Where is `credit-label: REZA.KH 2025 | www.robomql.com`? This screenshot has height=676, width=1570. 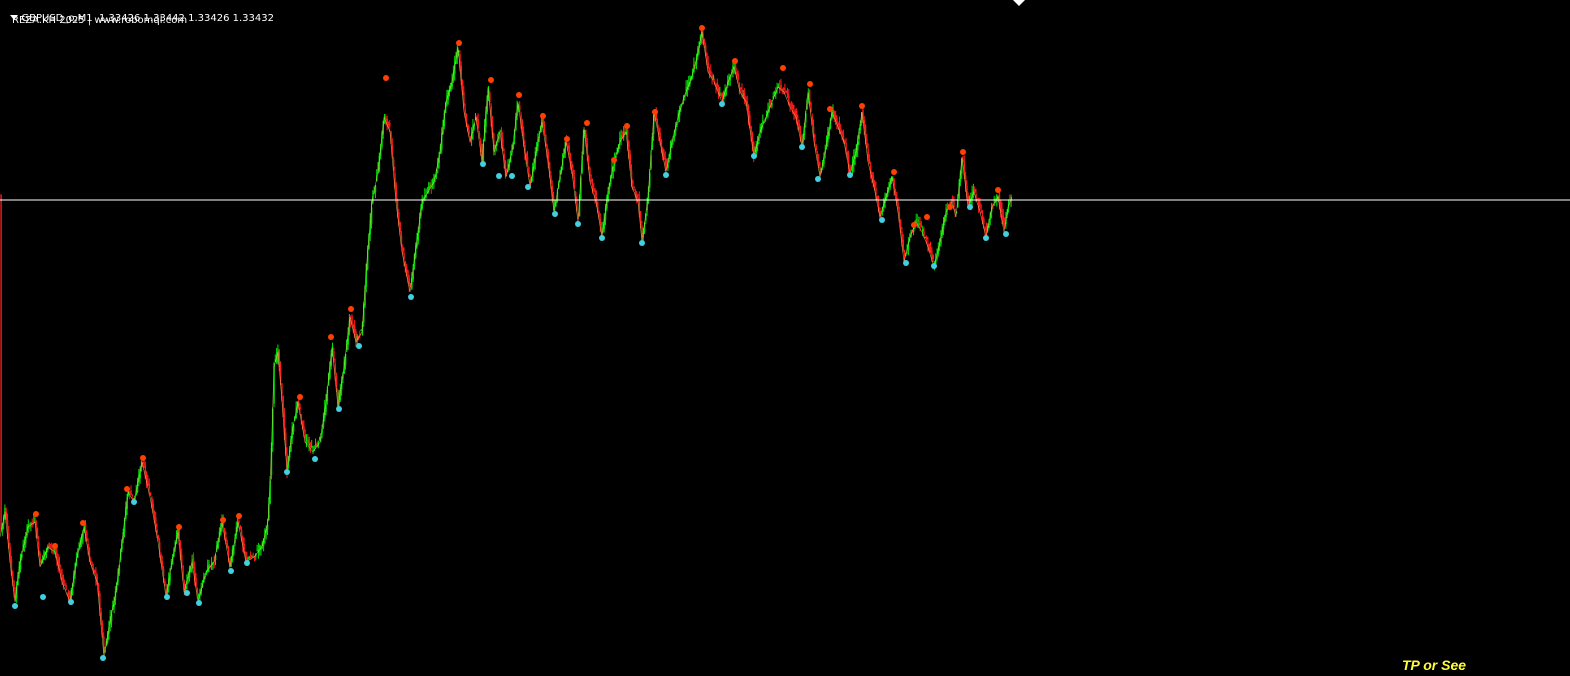 credit-label: REZA.KH 2025 | www.robomql.com is located at coordinates (100, 20).